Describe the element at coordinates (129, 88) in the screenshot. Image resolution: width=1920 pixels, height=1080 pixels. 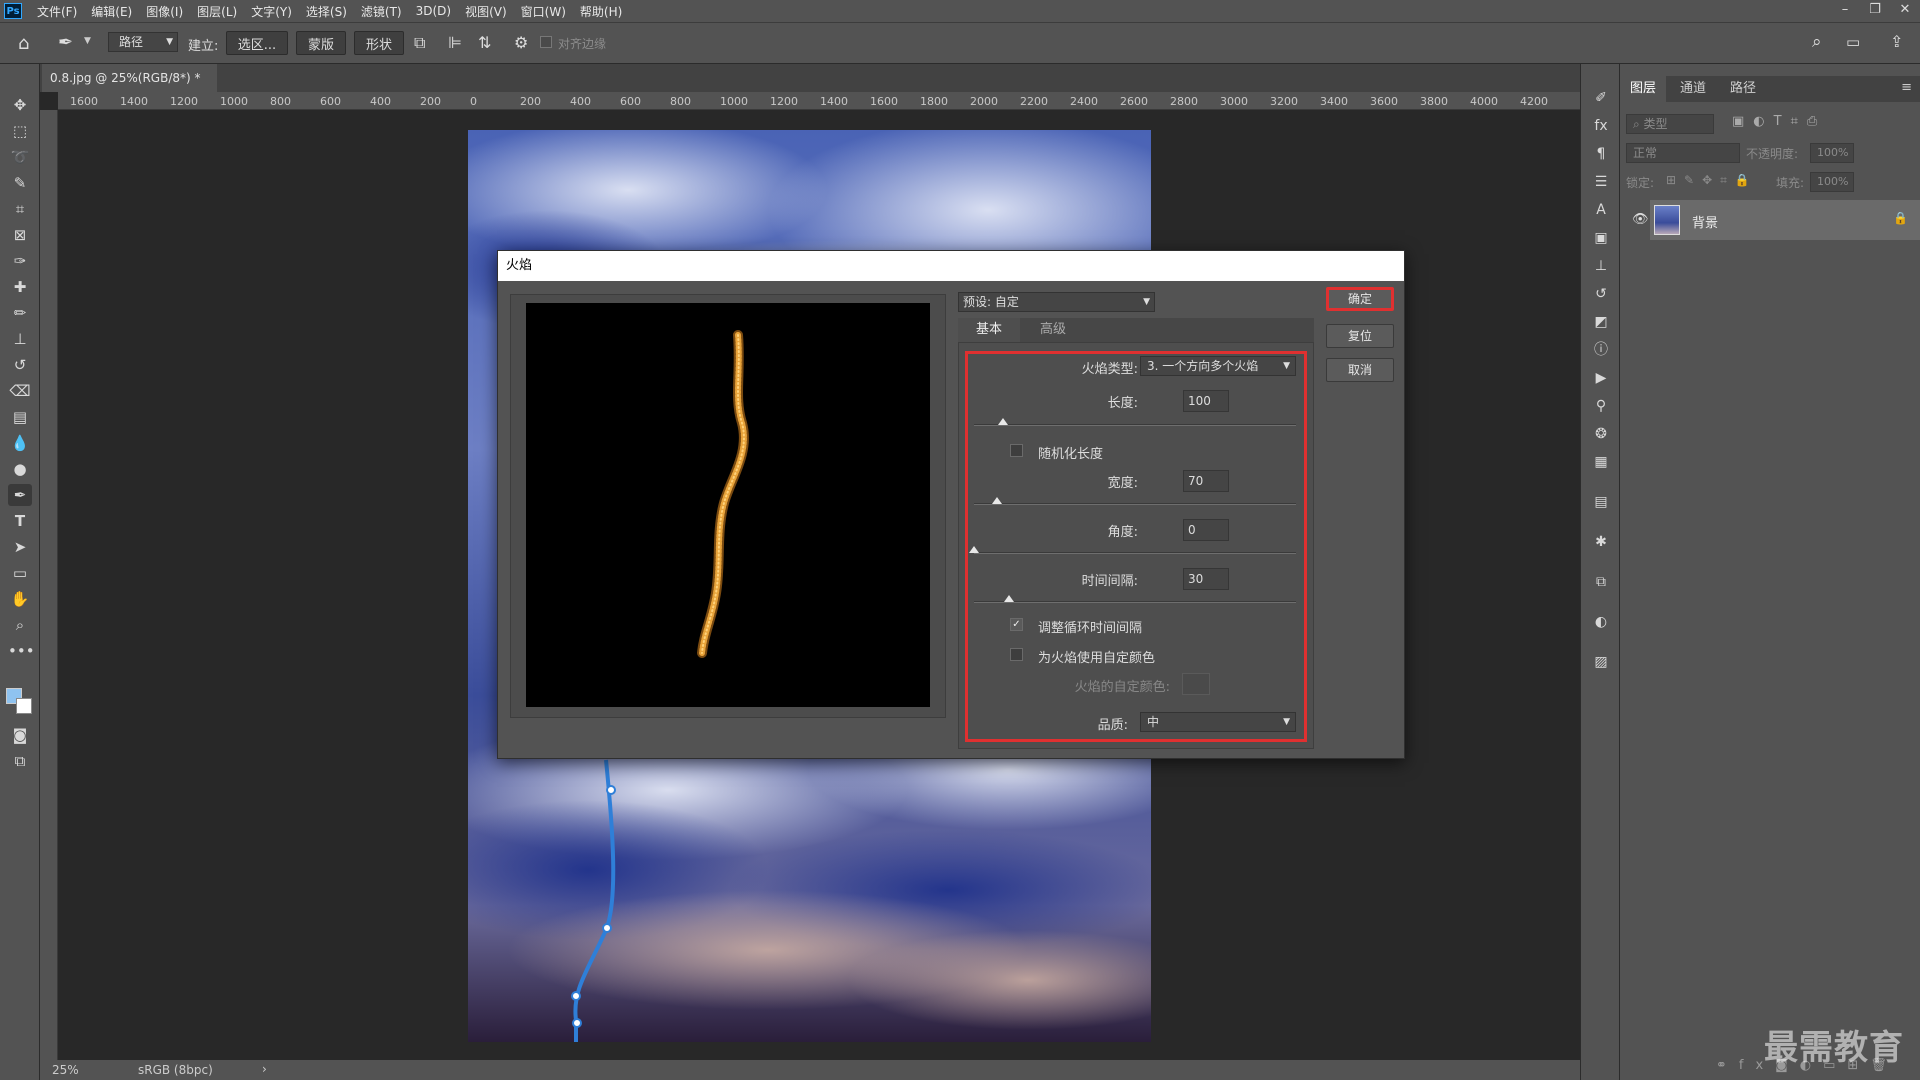
I see `document-tab: 0.8.jpg @ 25%(RGB/8*) * ×` at that location.